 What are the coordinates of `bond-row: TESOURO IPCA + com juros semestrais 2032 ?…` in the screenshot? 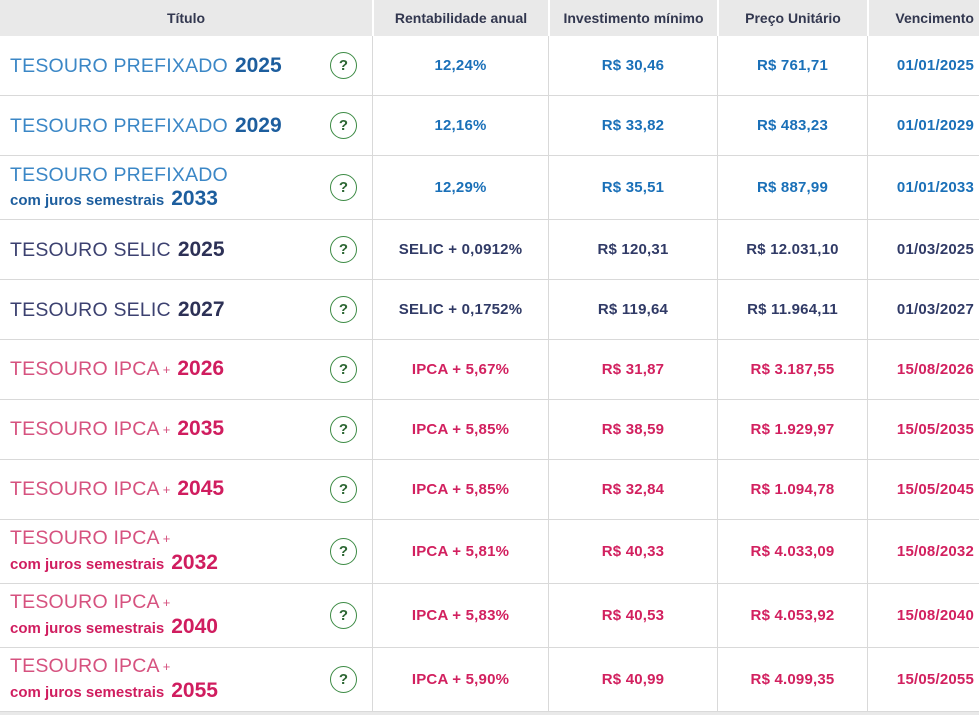 It's located at (489, 552).